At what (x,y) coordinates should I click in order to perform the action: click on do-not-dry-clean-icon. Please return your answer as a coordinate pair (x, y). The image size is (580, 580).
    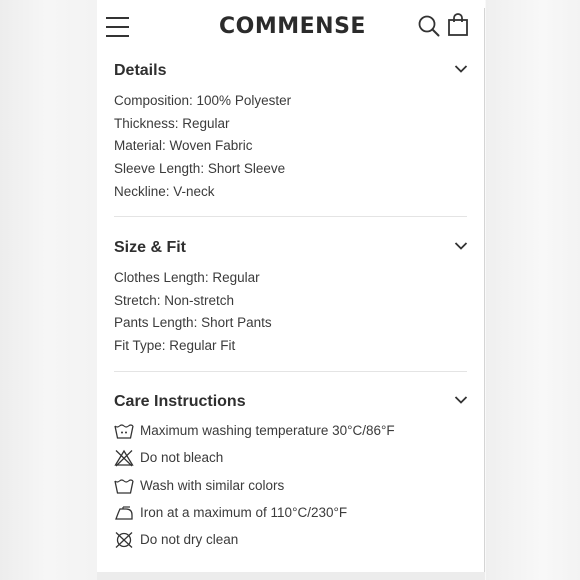
    Looking at the image, I should click on (124, 540).